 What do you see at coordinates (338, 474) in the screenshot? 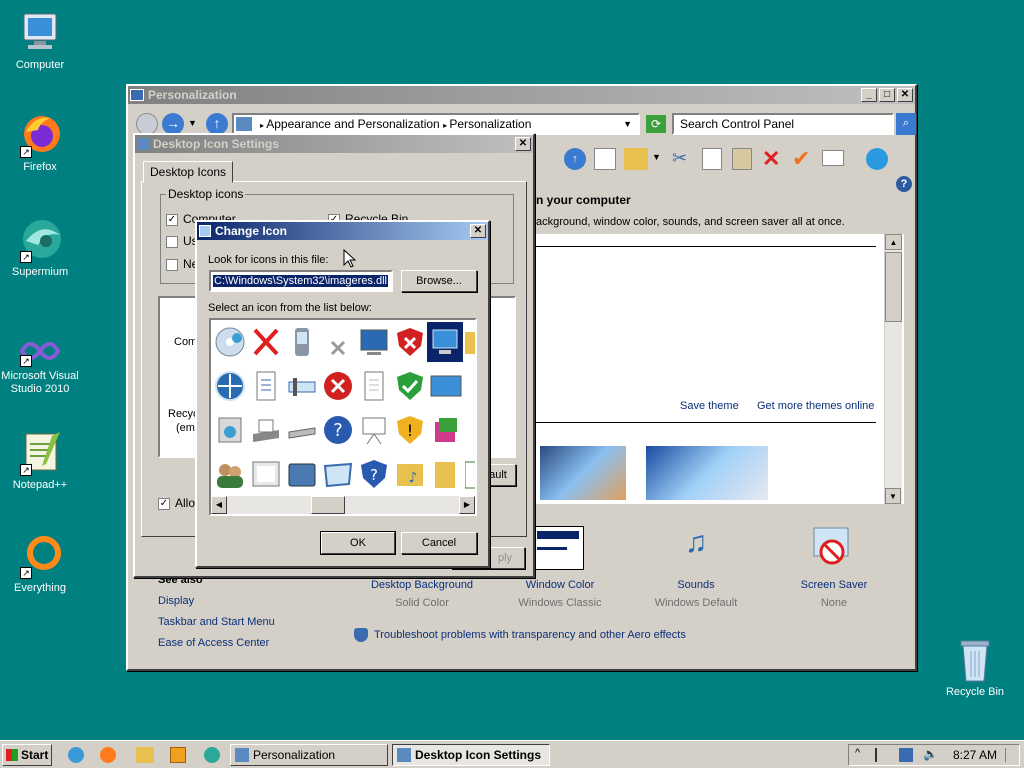
I see `display-frame-icon` at bounding box center [338, 474].